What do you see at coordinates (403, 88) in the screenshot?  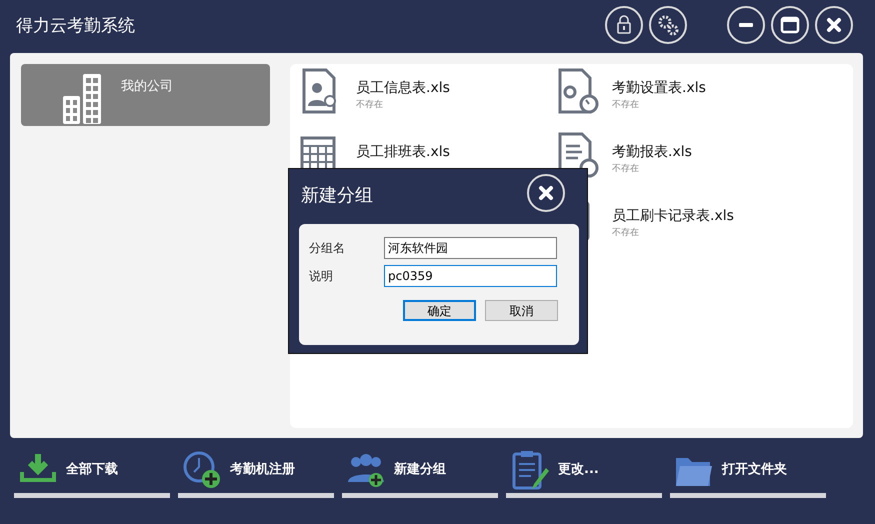 I see `file-name: 员工信息表.xls` at bounding box center [403, 88].